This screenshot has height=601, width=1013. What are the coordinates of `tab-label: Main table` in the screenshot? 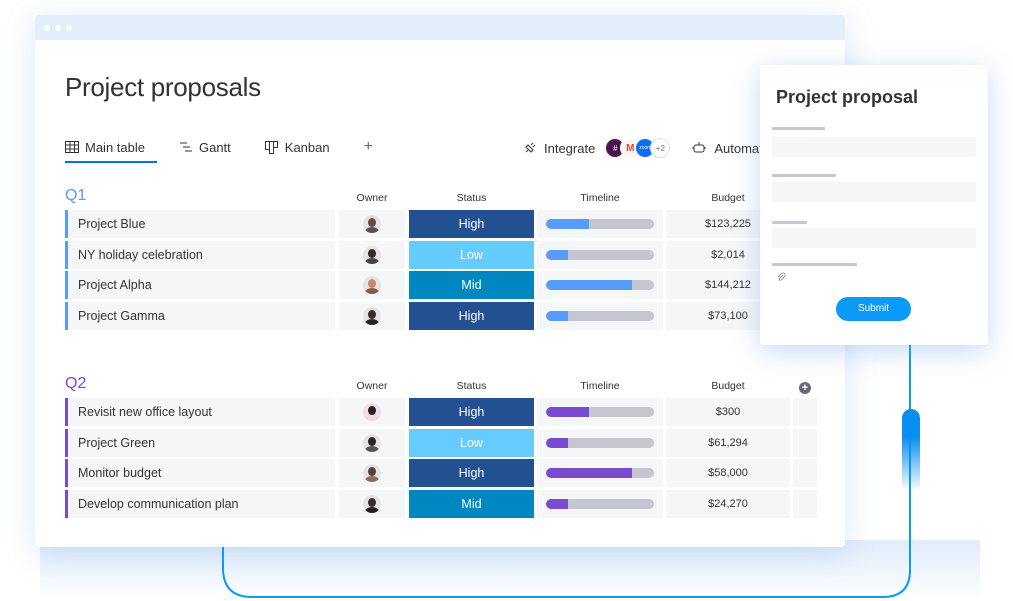 It's located at (115, 147).